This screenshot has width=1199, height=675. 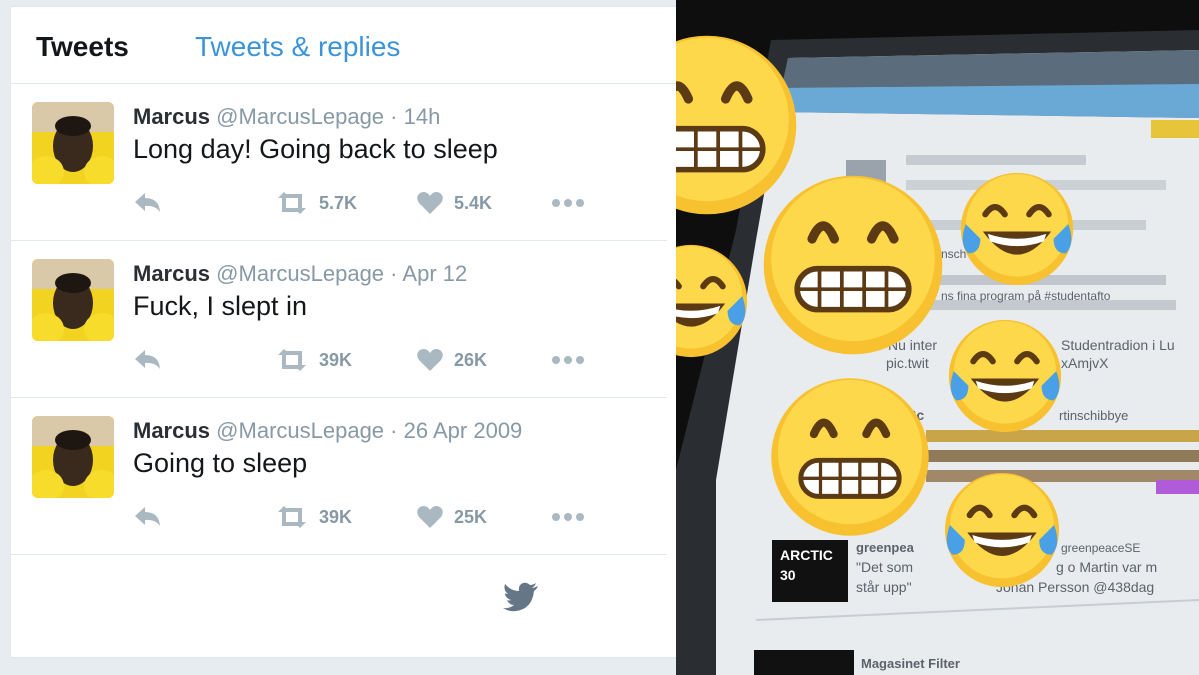 What do you see at coordinates (1093, 415) in the screenshot?
I see `screen-text: rtinschibbye` at bounding box center [1093, 415].